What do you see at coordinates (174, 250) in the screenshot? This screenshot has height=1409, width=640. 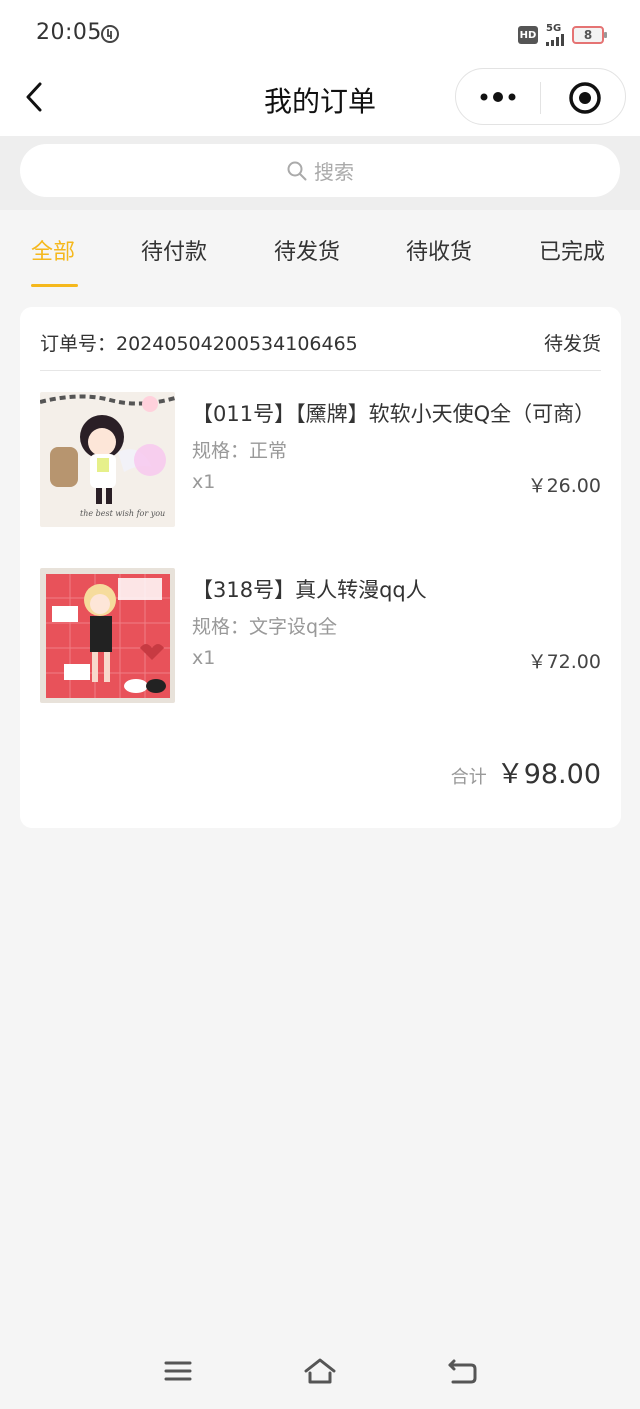 I see `tab-pending-payment: 待付款` at bounding box center [174, 250].